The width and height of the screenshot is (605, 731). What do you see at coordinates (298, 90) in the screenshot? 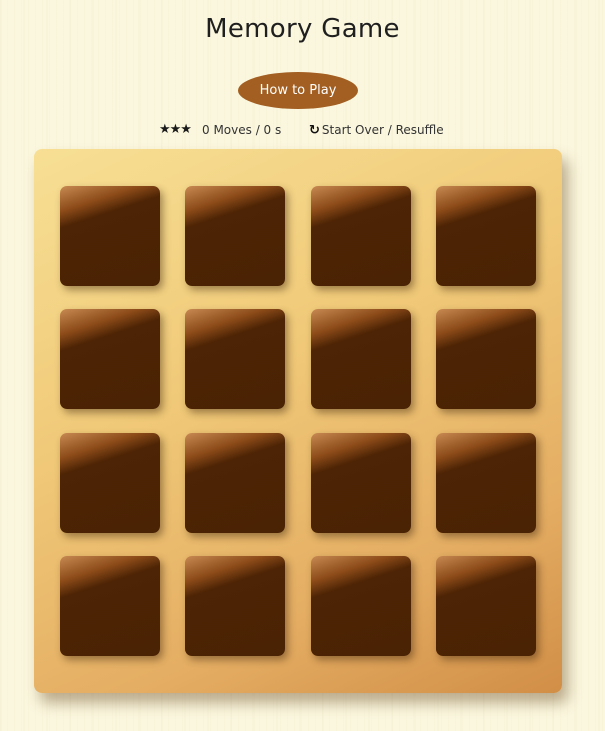
I see `how-to-play-button: How to Play` at bounding box center [298, 90].